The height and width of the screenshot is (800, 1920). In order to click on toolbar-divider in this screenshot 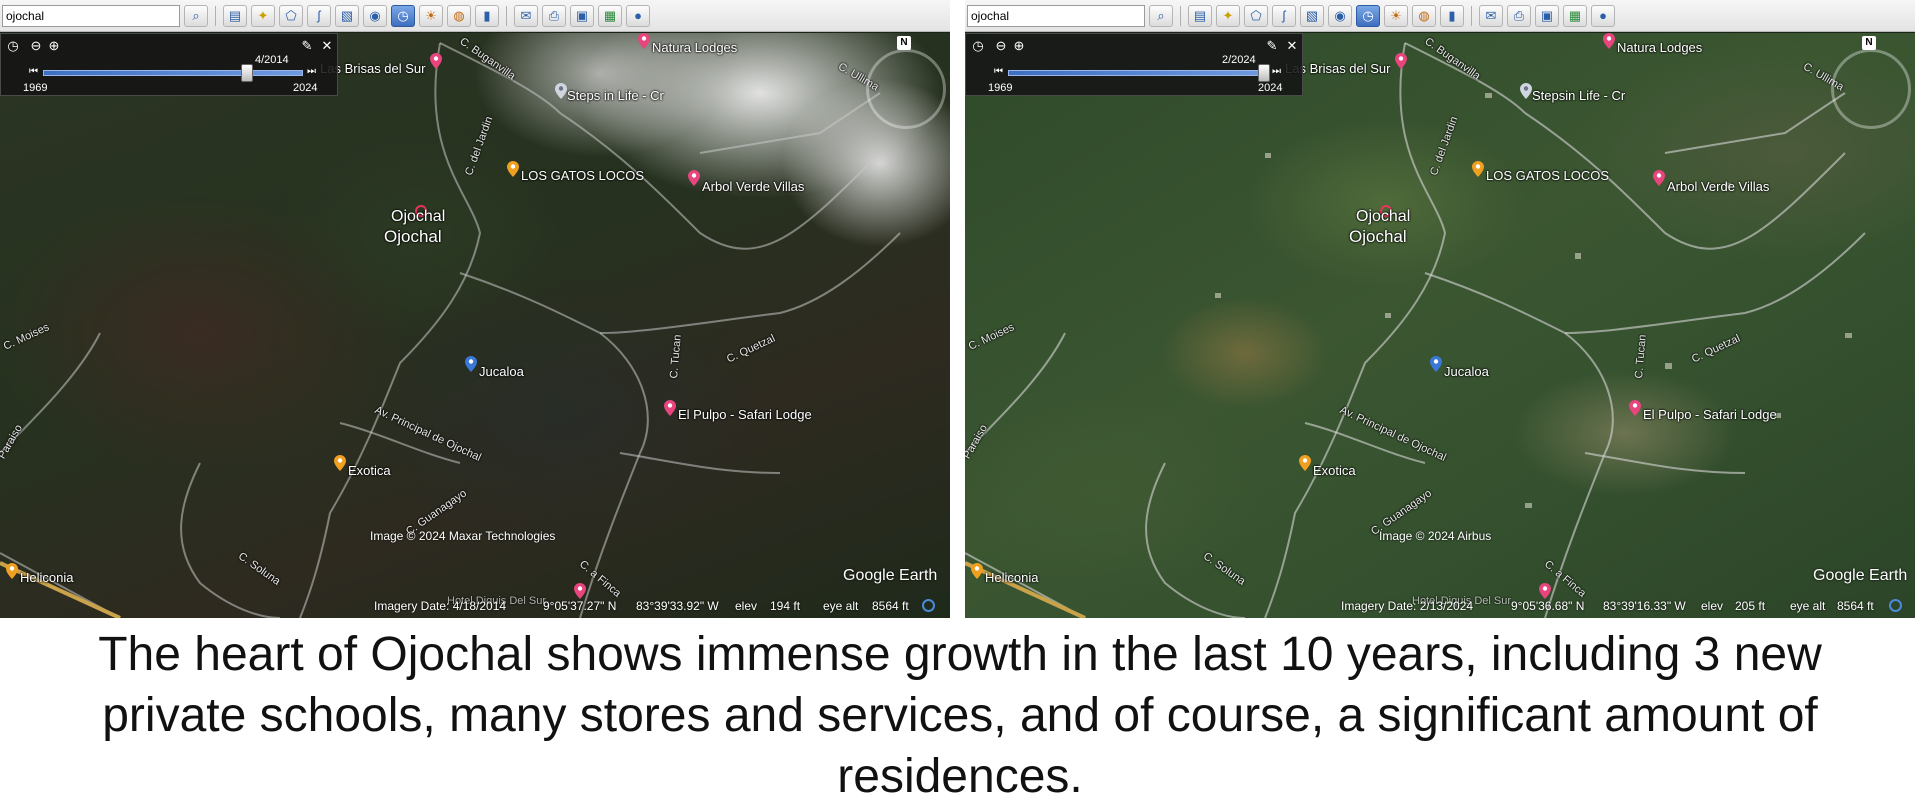, I will do `click(506, 15)`.